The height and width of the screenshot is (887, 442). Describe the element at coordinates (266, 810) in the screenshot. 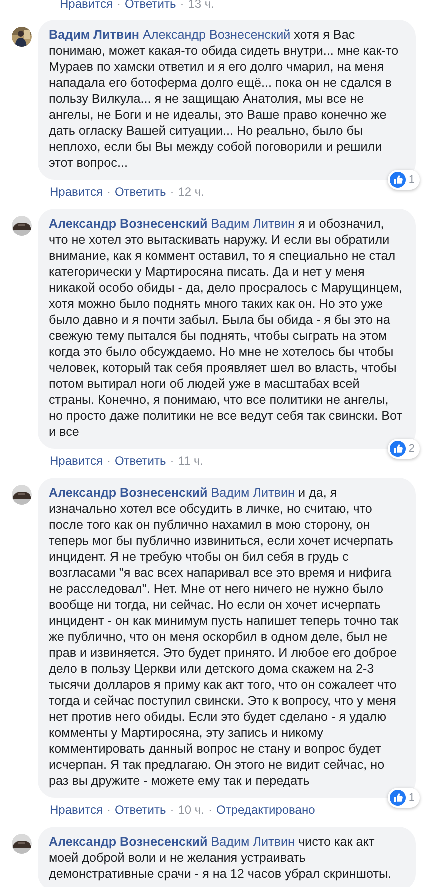

I see `action-link: Отредактировано` at that location.